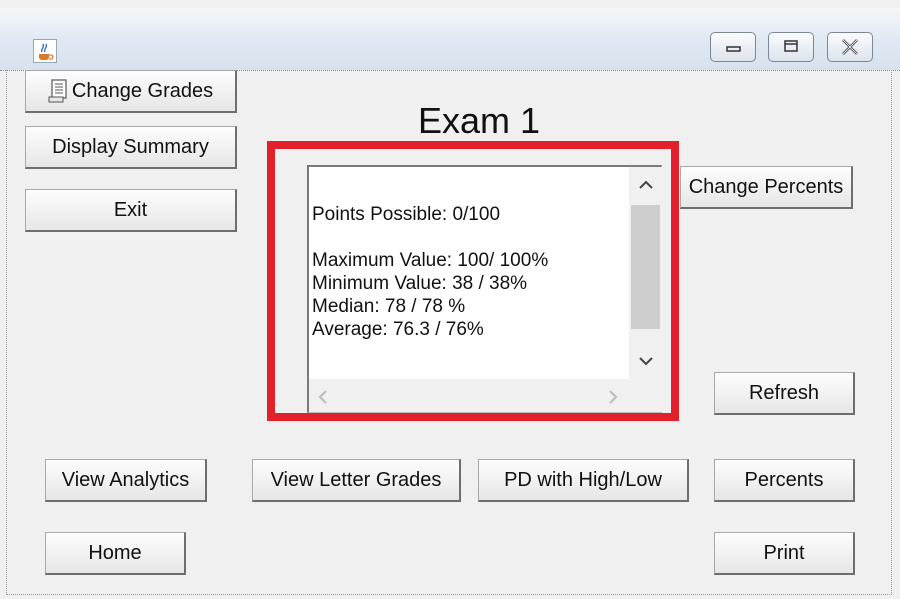 This screenshot has width=900, height=599. I want to click on maximize-button, so click(791, 47).